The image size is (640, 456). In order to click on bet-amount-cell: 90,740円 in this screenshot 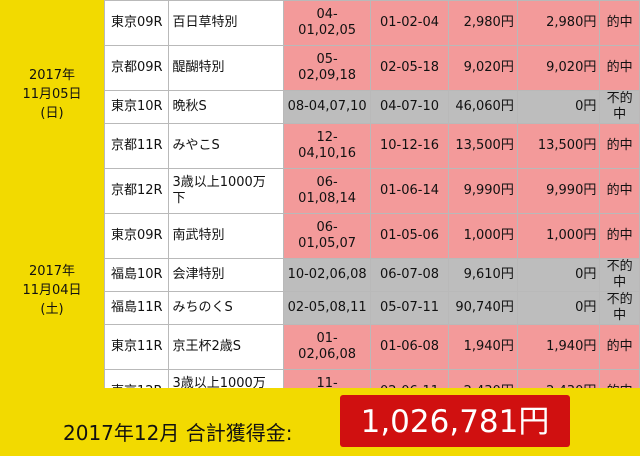, I will do `click(483, 308)`.